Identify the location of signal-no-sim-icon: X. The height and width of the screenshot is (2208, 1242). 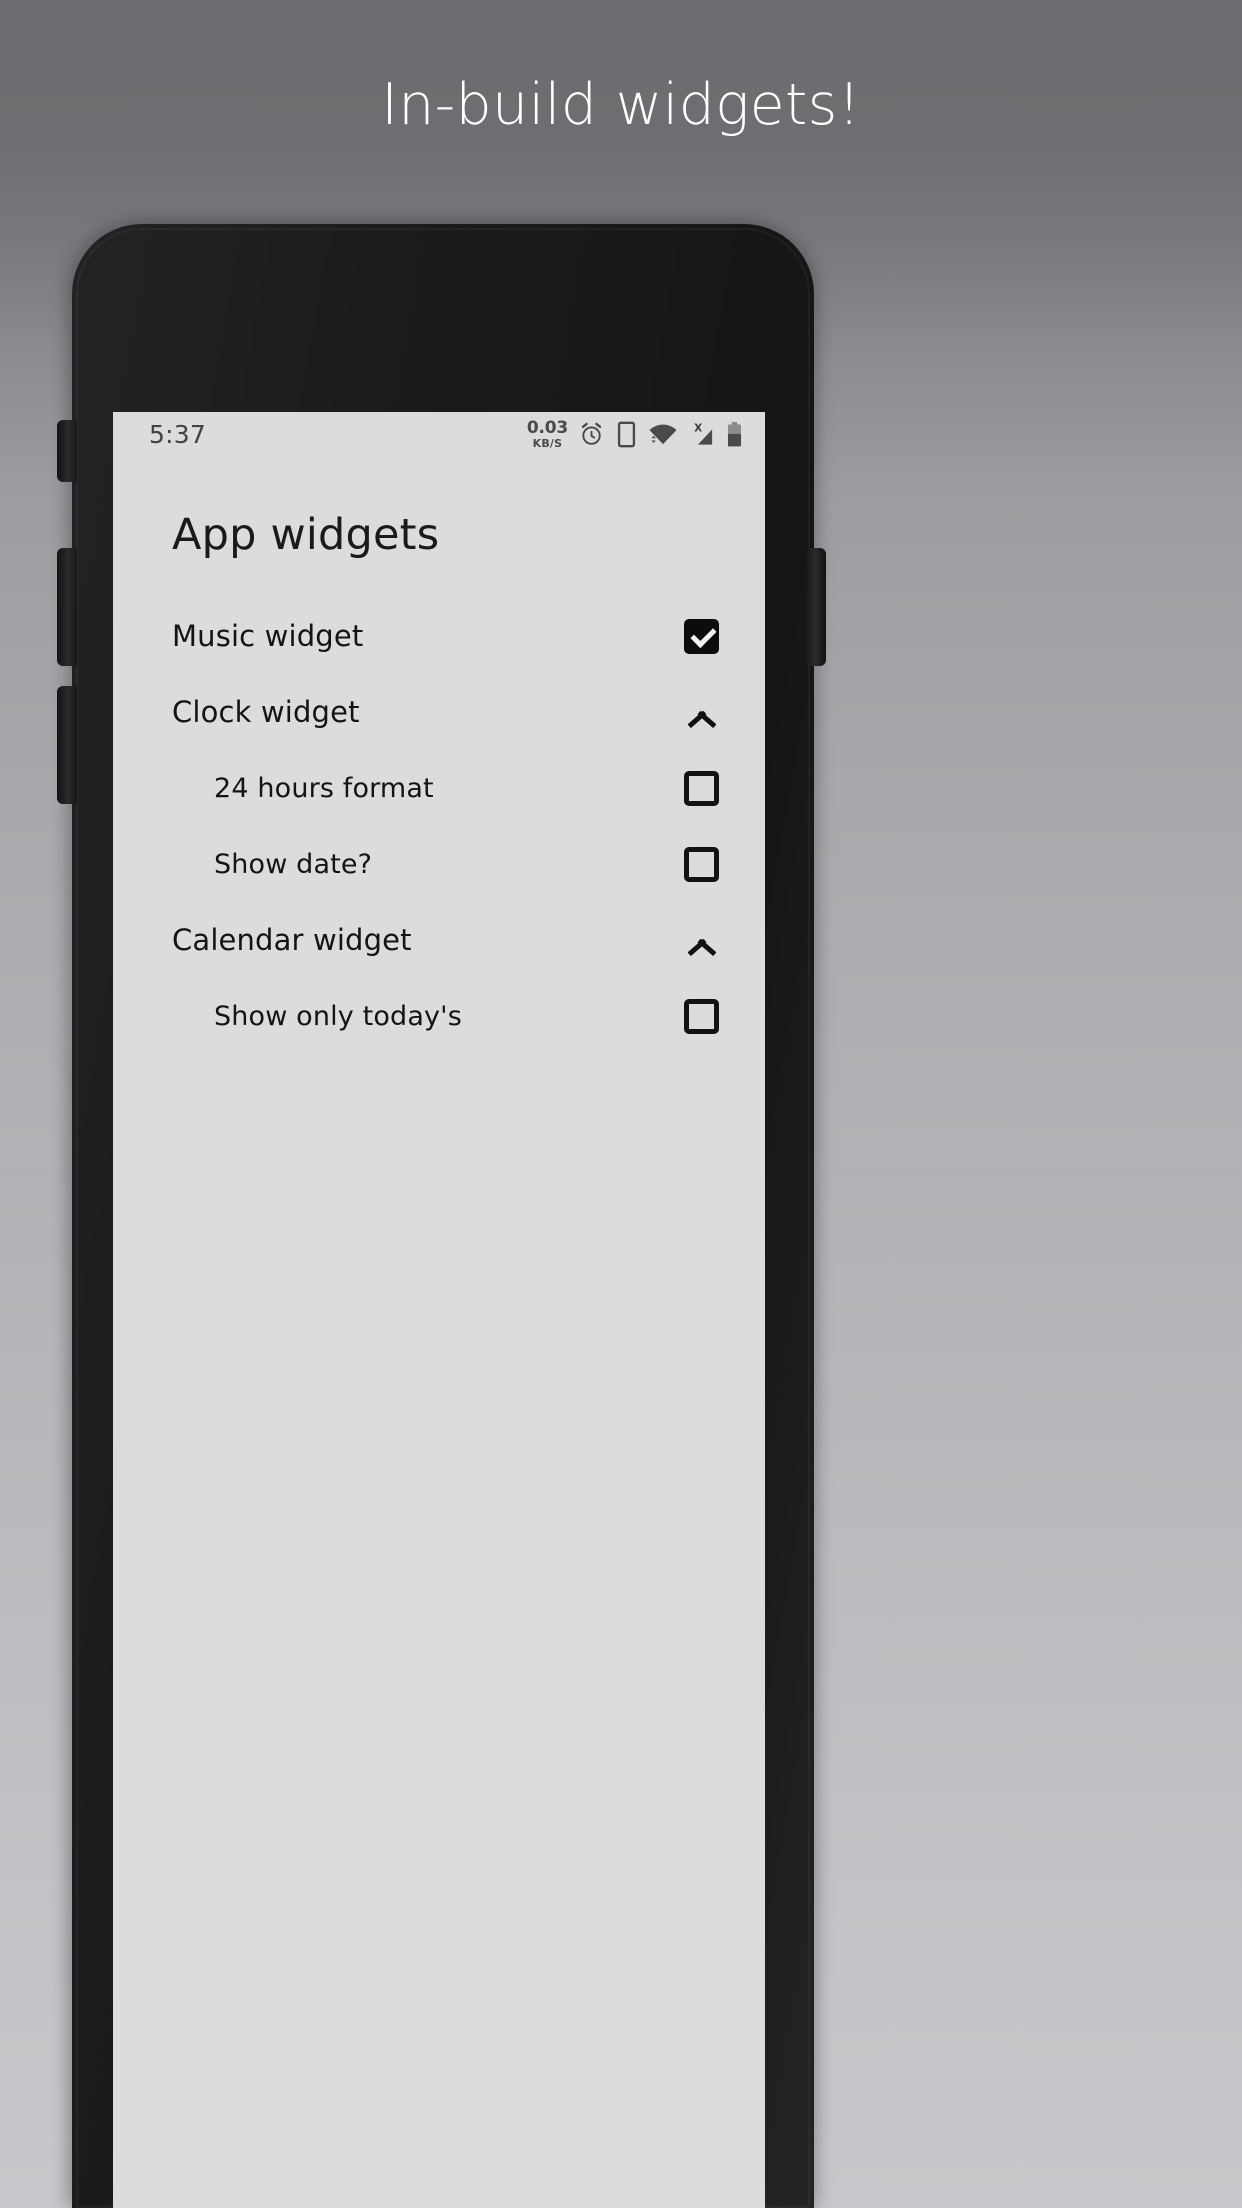
(703, 433).